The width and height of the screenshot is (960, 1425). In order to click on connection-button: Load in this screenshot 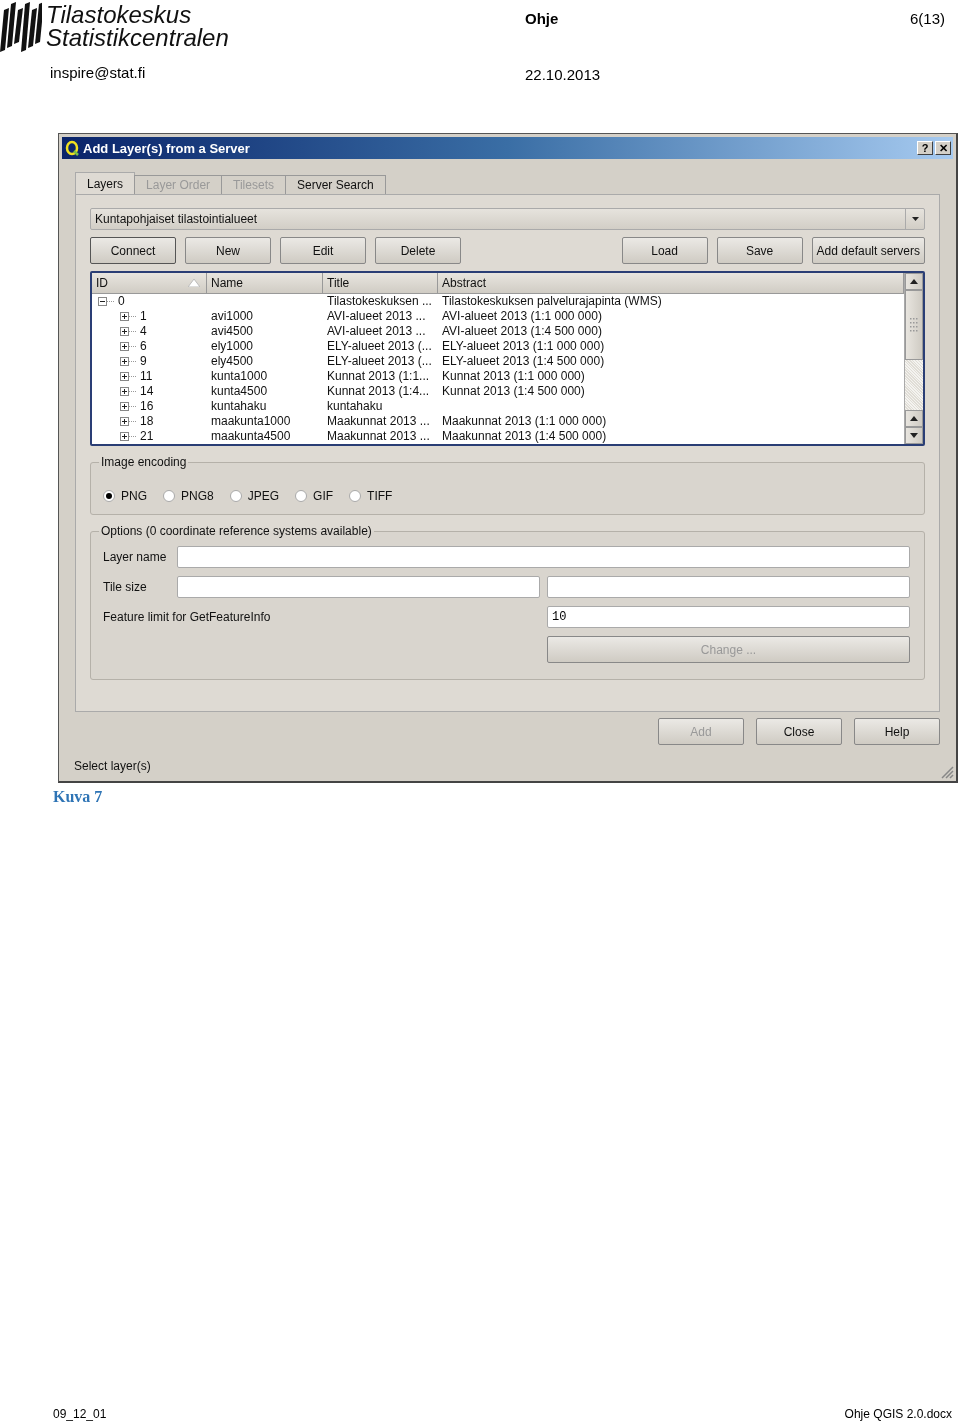, I will do `click(664, 250)`.